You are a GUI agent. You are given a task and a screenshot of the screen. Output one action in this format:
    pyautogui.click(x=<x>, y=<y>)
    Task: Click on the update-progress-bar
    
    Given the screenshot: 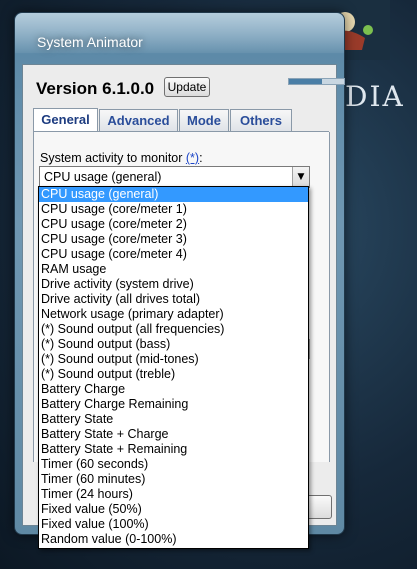 What is the action you would take?
    pyautogui.click(x=316, y=81)
    